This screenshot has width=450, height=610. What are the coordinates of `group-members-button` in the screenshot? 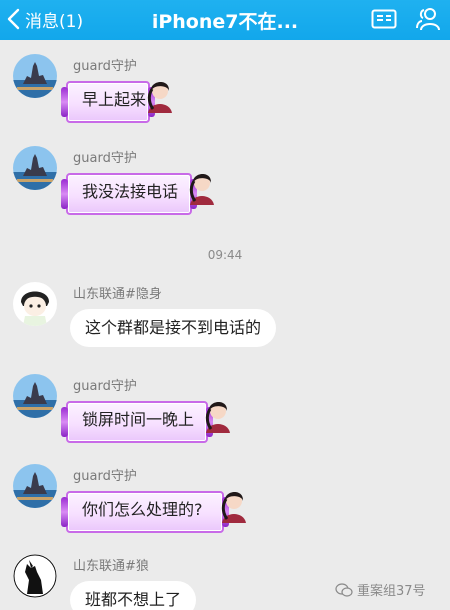 It's located at (428, 19).